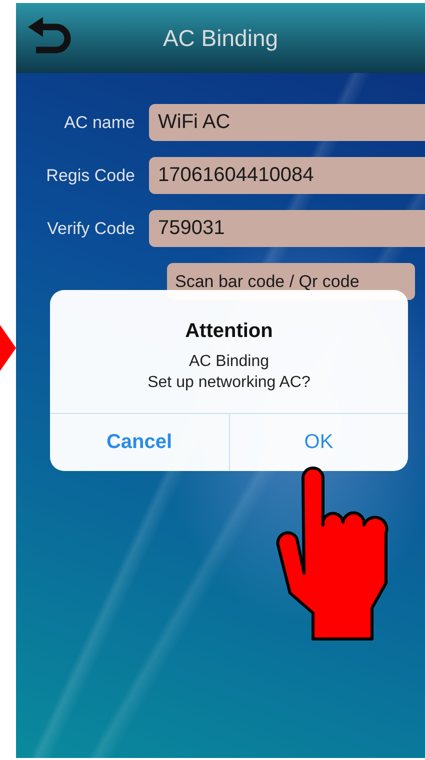 This screenshot has height=760, width=425. What do you see at coordinates (287, 228) in the screenshot?
I see `input-field: 759031` at bounding box center [287, 228].